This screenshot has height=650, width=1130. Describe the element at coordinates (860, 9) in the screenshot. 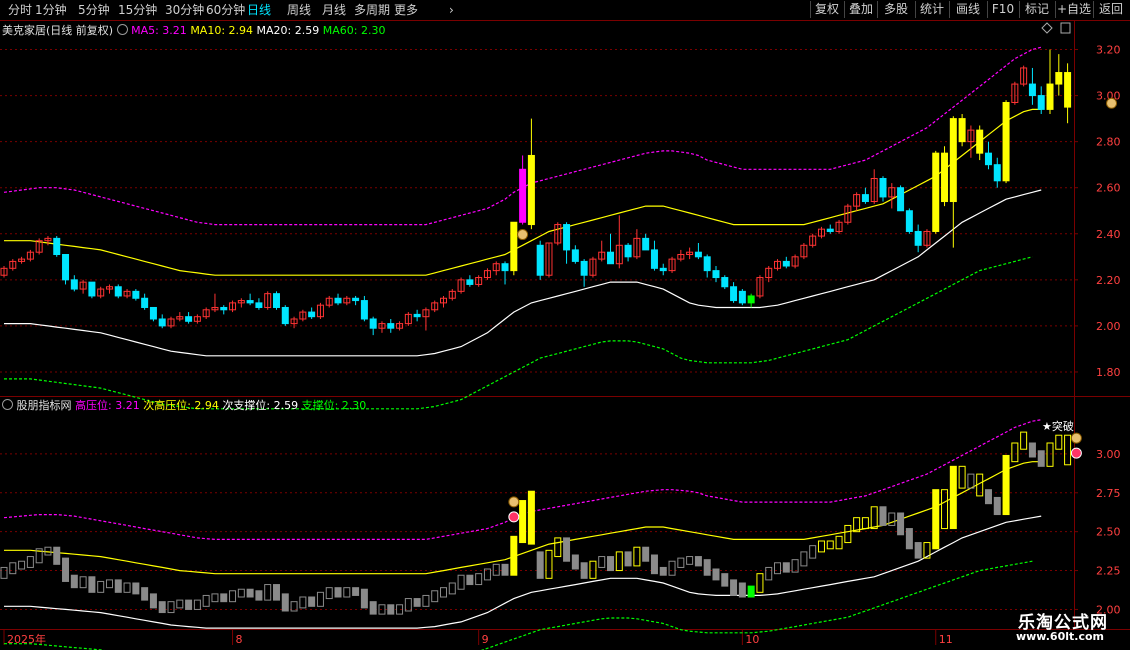

I see `toolbar-button-1: 叠加` at that location.